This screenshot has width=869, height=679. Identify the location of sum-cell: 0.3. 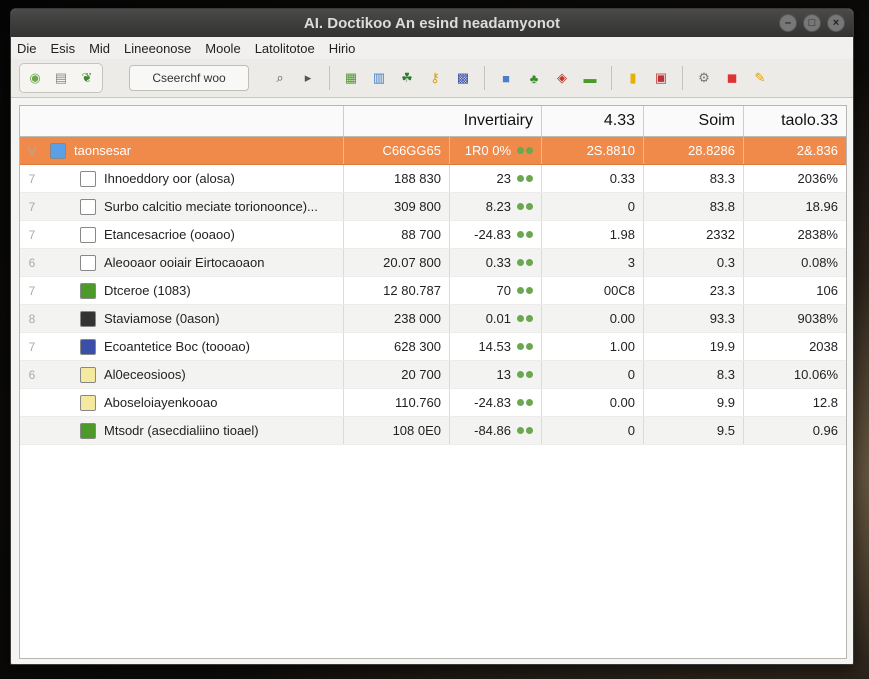
(694, 262).